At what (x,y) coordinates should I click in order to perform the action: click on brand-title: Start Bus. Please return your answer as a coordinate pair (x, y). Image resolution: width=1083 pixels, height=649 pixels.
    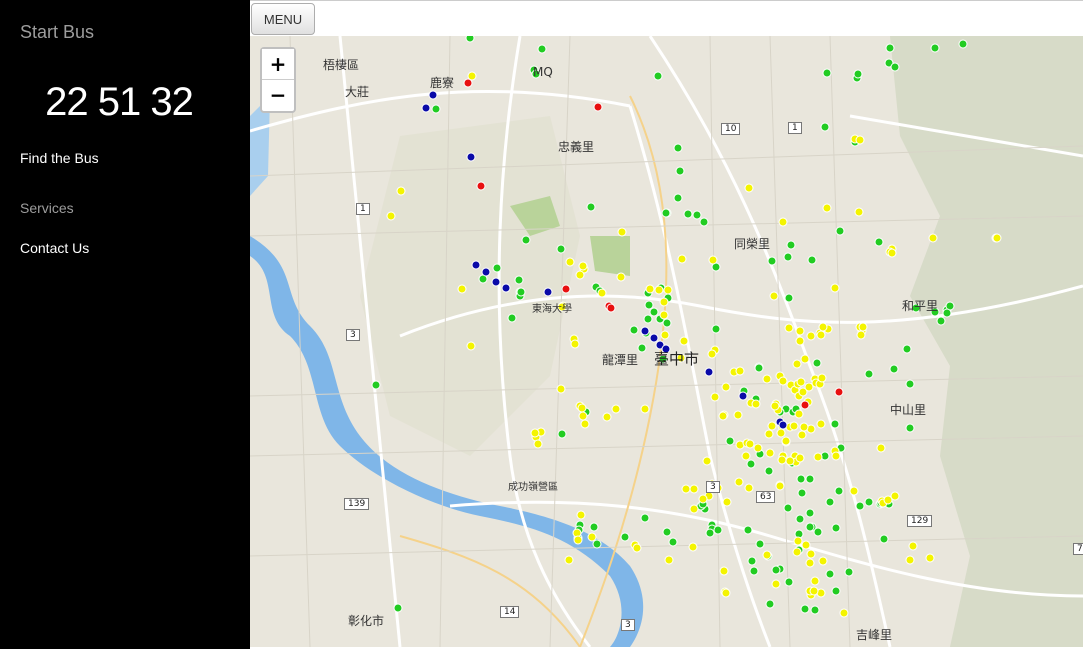
    Looking at the image, I should click on (57, 32).